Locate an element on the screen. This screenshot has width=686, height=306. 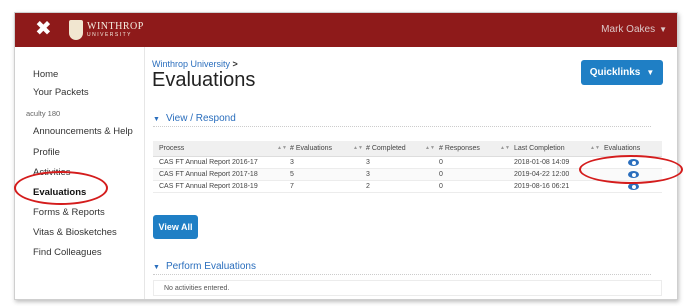
last-completion-cell: 2019-08-16 06:21 is located at coordinates (542, 186).